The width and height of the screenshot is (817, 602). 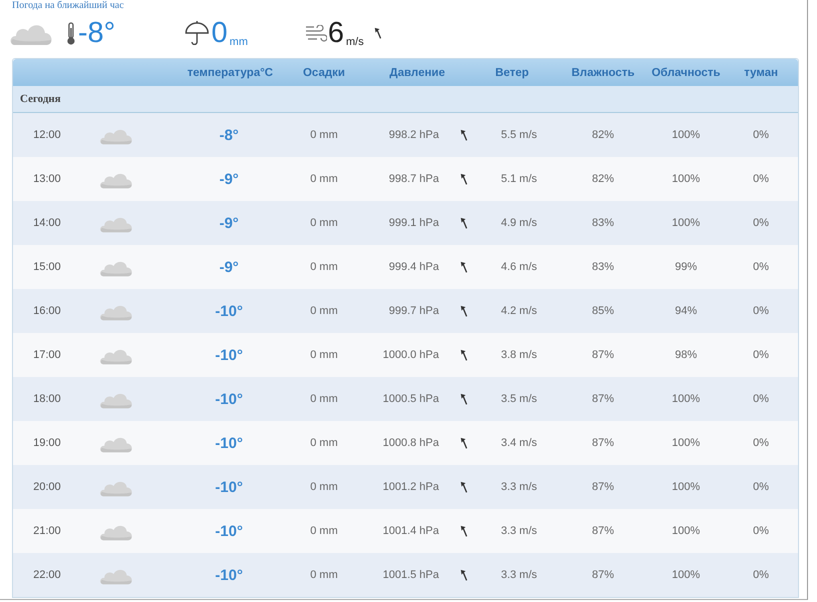 I want to click on pressure-cell-text: 999.4 hPa, so click(x=414, y=267).